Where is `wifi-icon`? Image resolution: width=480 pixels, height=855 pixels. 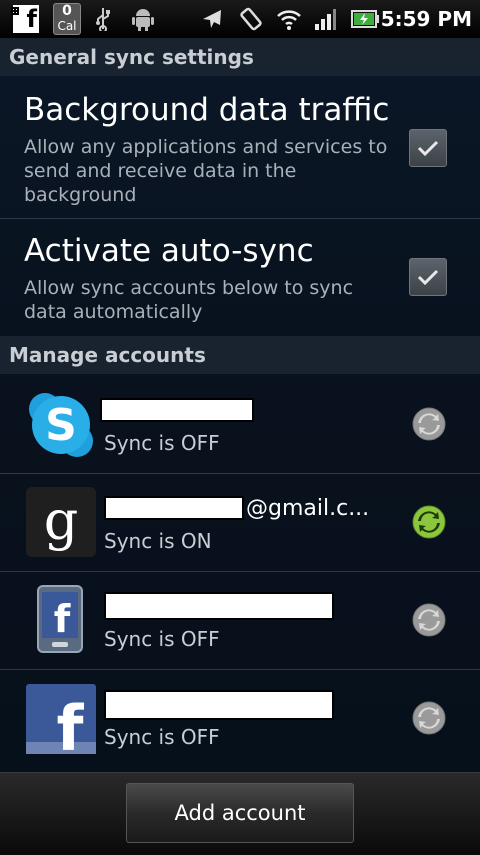
wifi-icon is located at coordinates (289, 19).